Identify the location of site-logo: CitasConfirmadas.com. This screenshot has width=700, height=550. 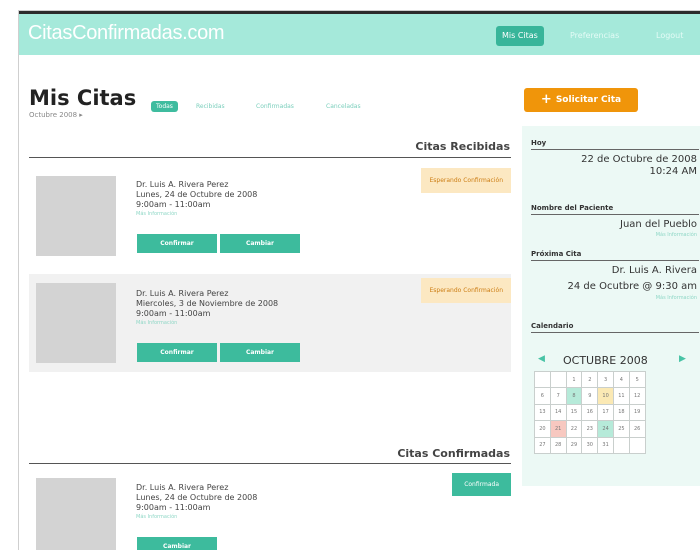
(126, 33).